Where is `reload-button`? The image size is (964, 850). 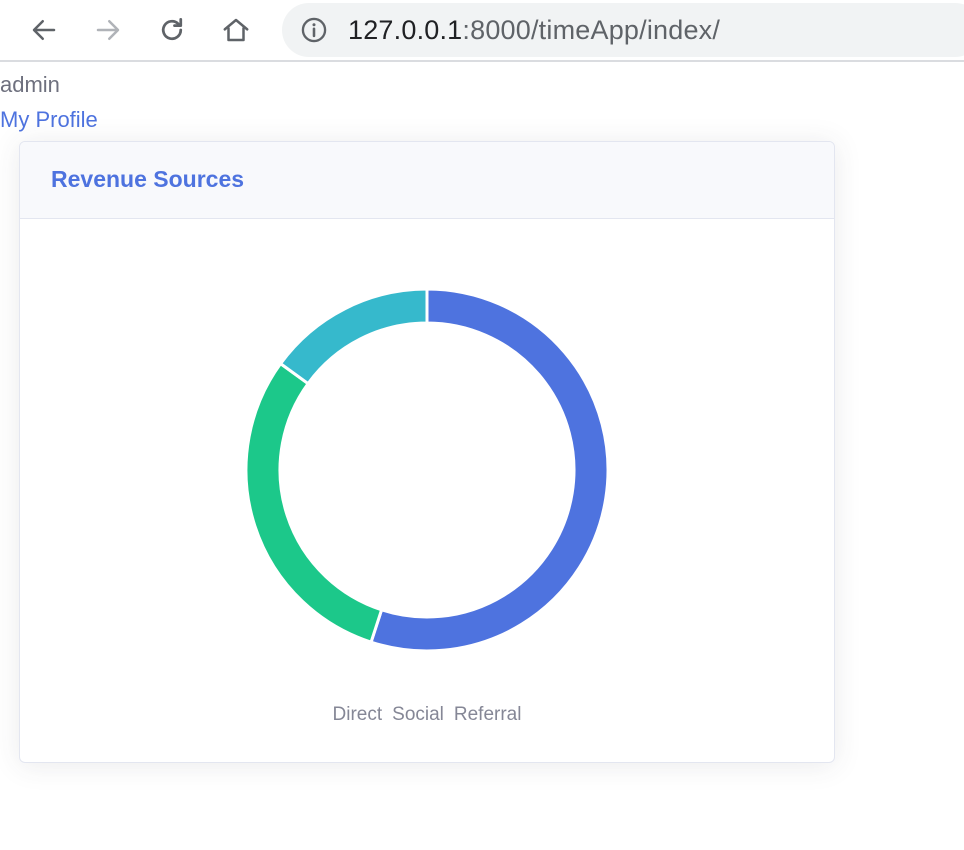 reload-button is located at coordinates (172, 30).